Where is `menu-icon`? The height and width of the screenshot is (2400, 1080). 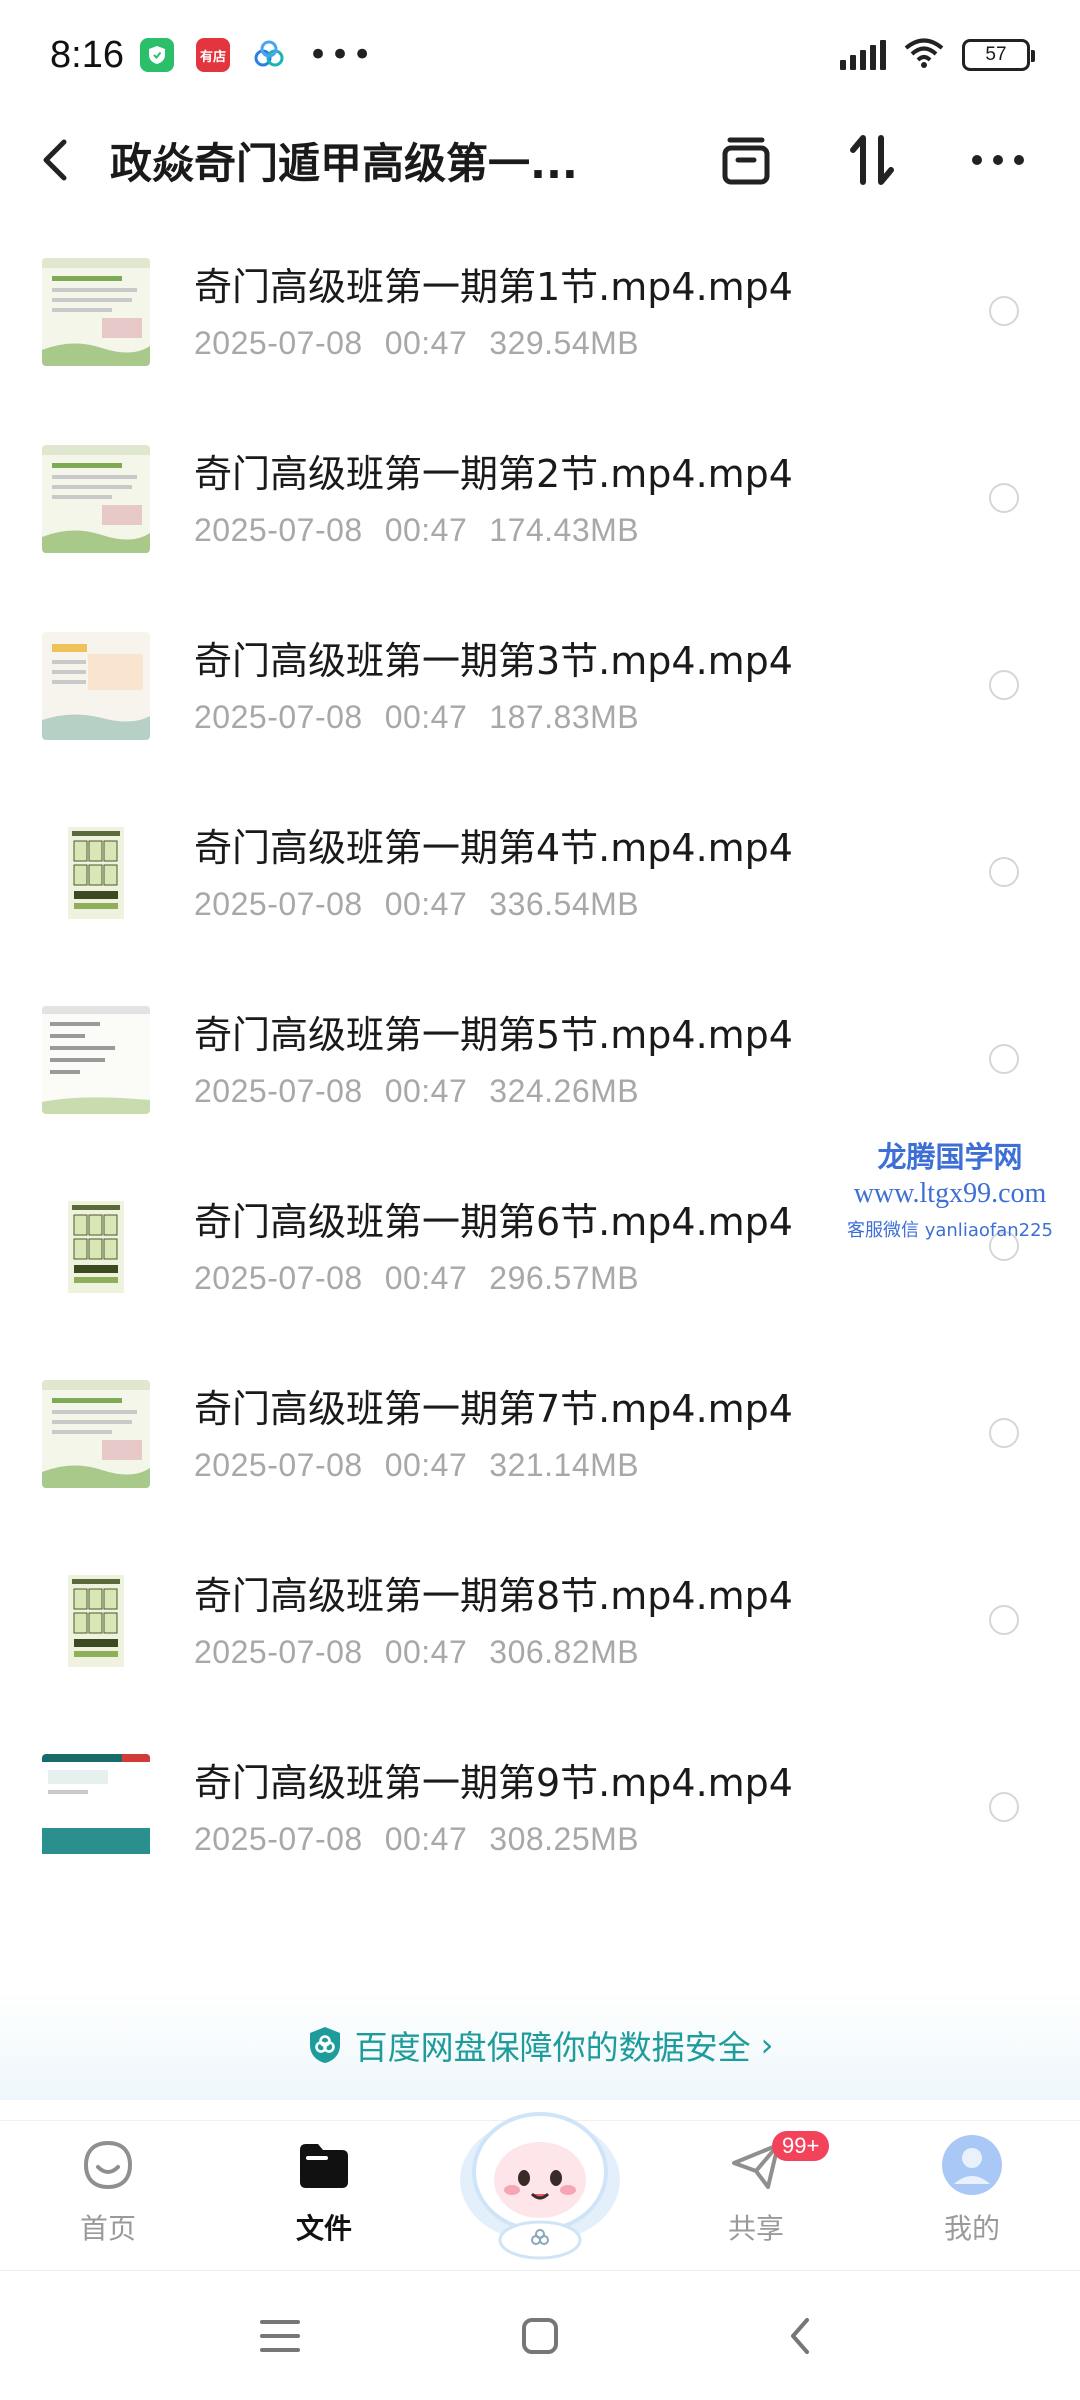
menu-icon is located at coordinates (280, 2335).